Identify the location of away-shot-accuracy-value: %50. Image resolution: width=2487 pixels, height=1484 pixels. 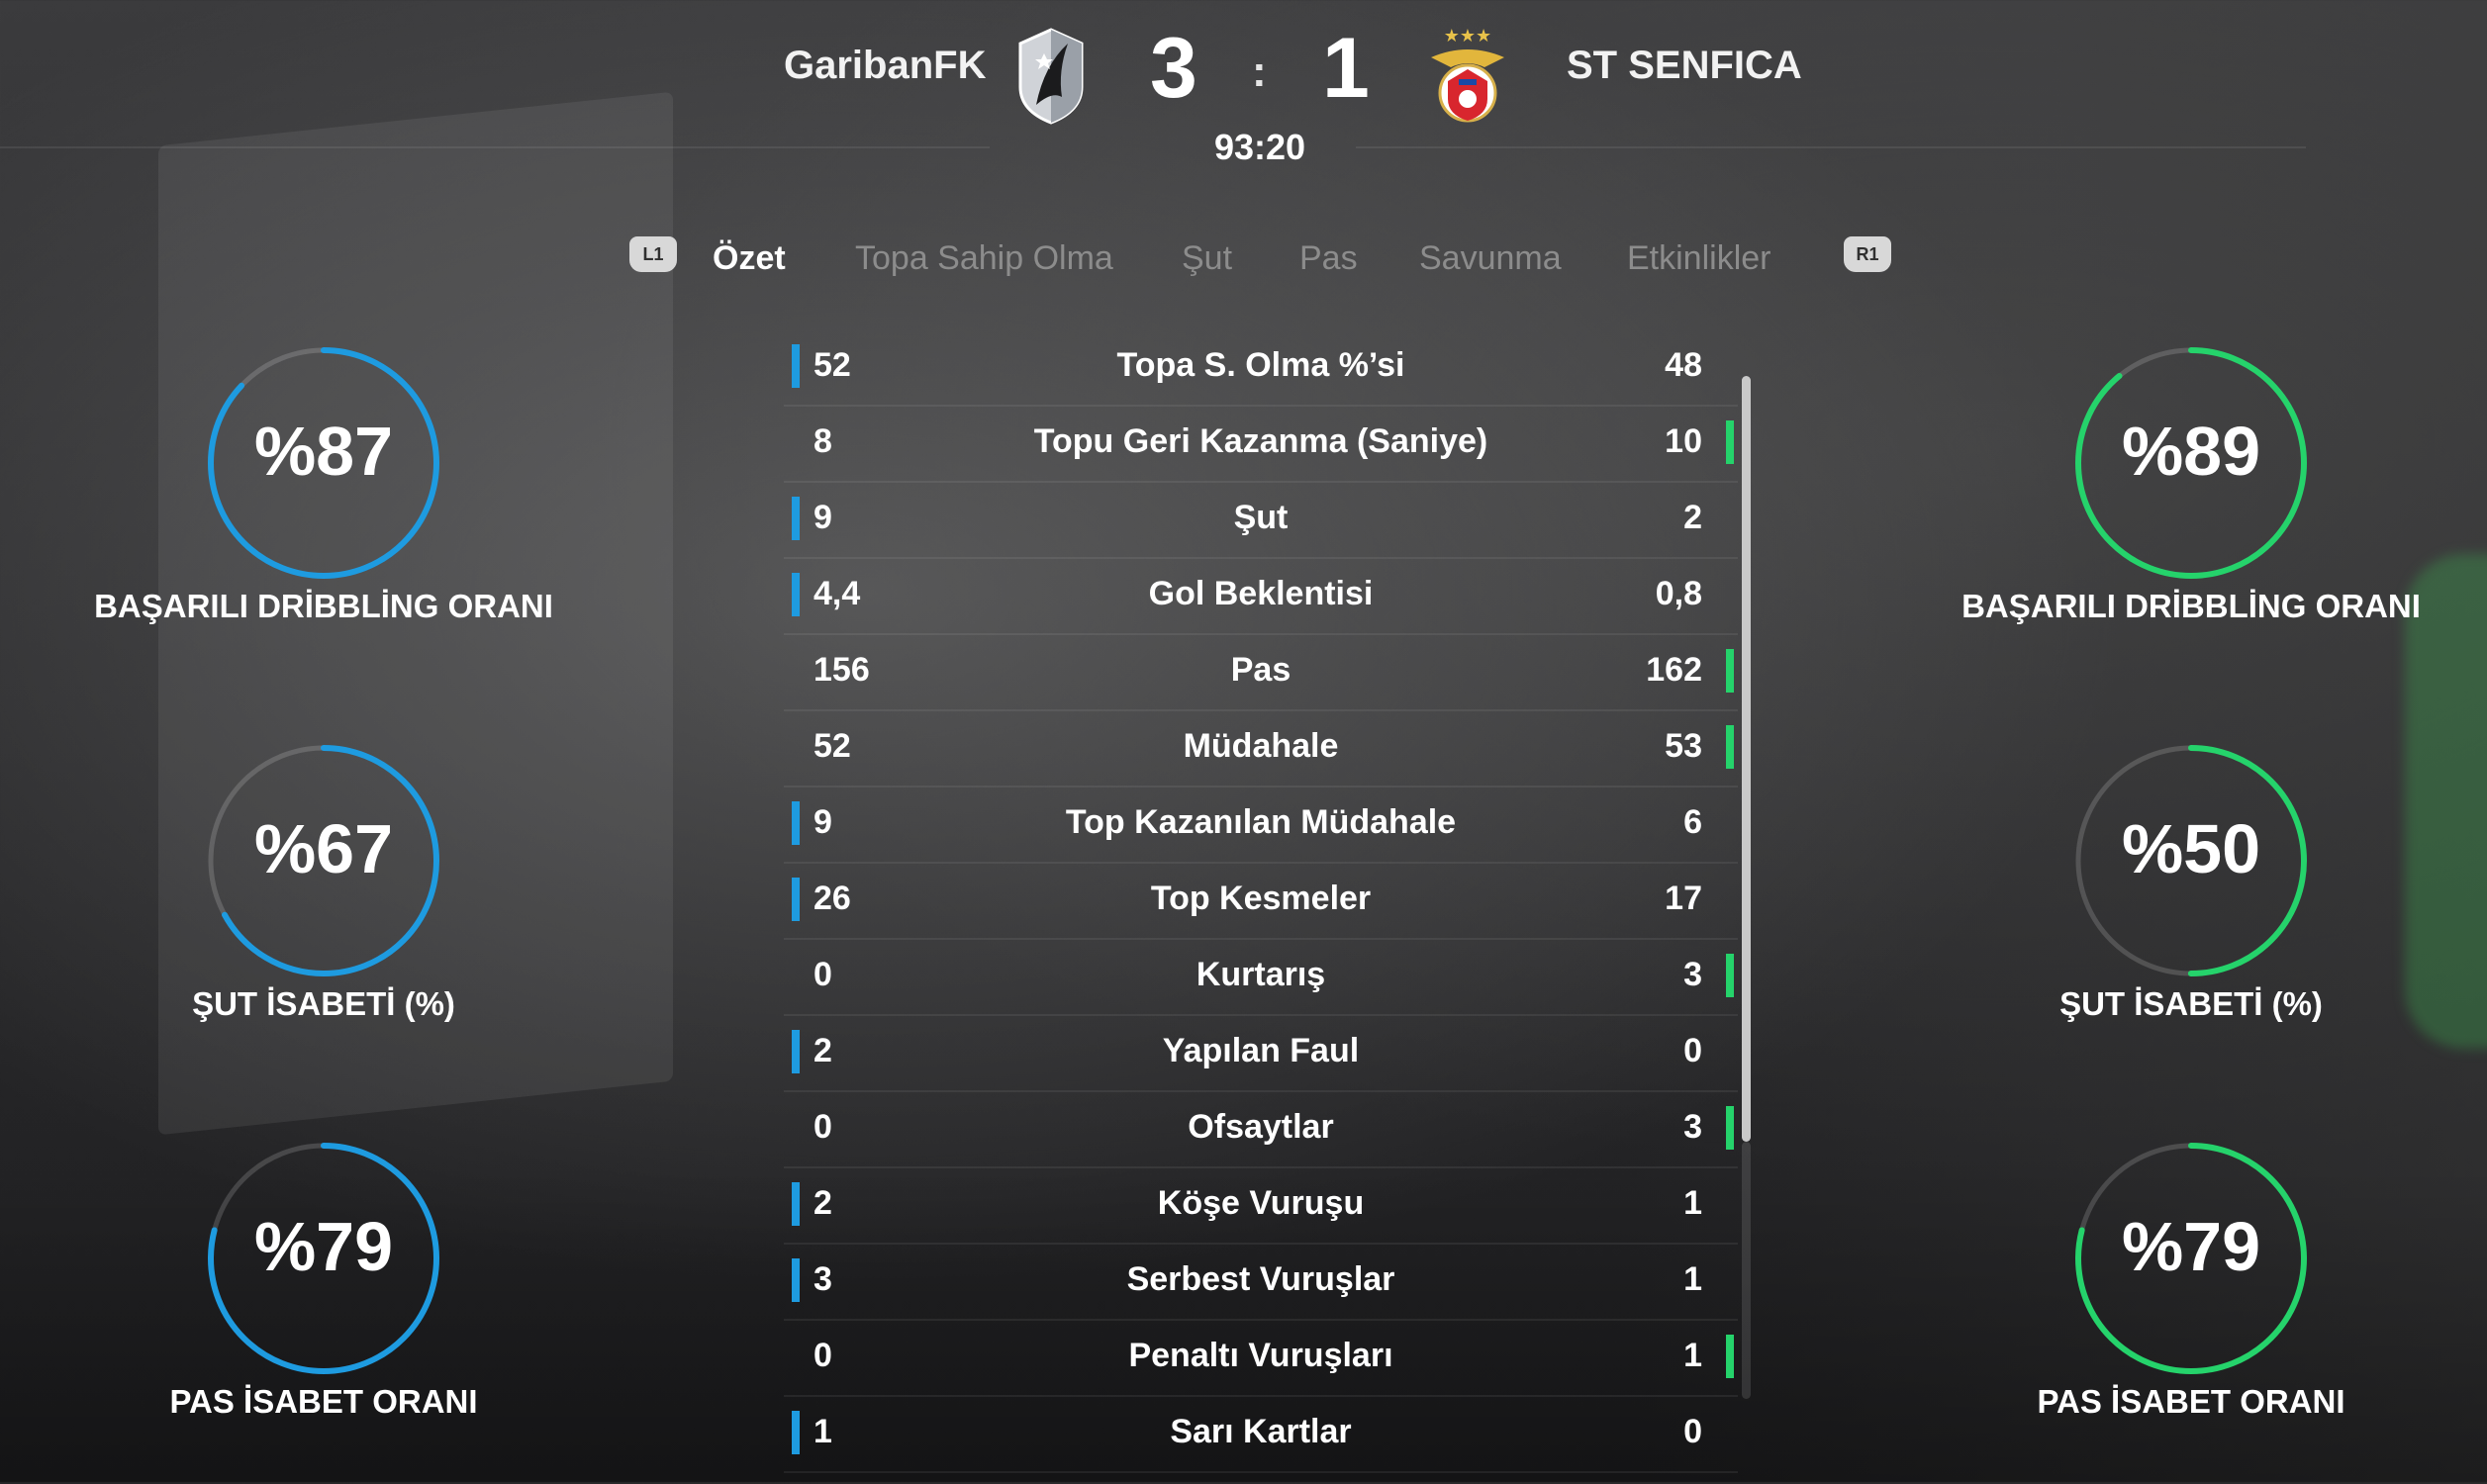
(2191, 848).